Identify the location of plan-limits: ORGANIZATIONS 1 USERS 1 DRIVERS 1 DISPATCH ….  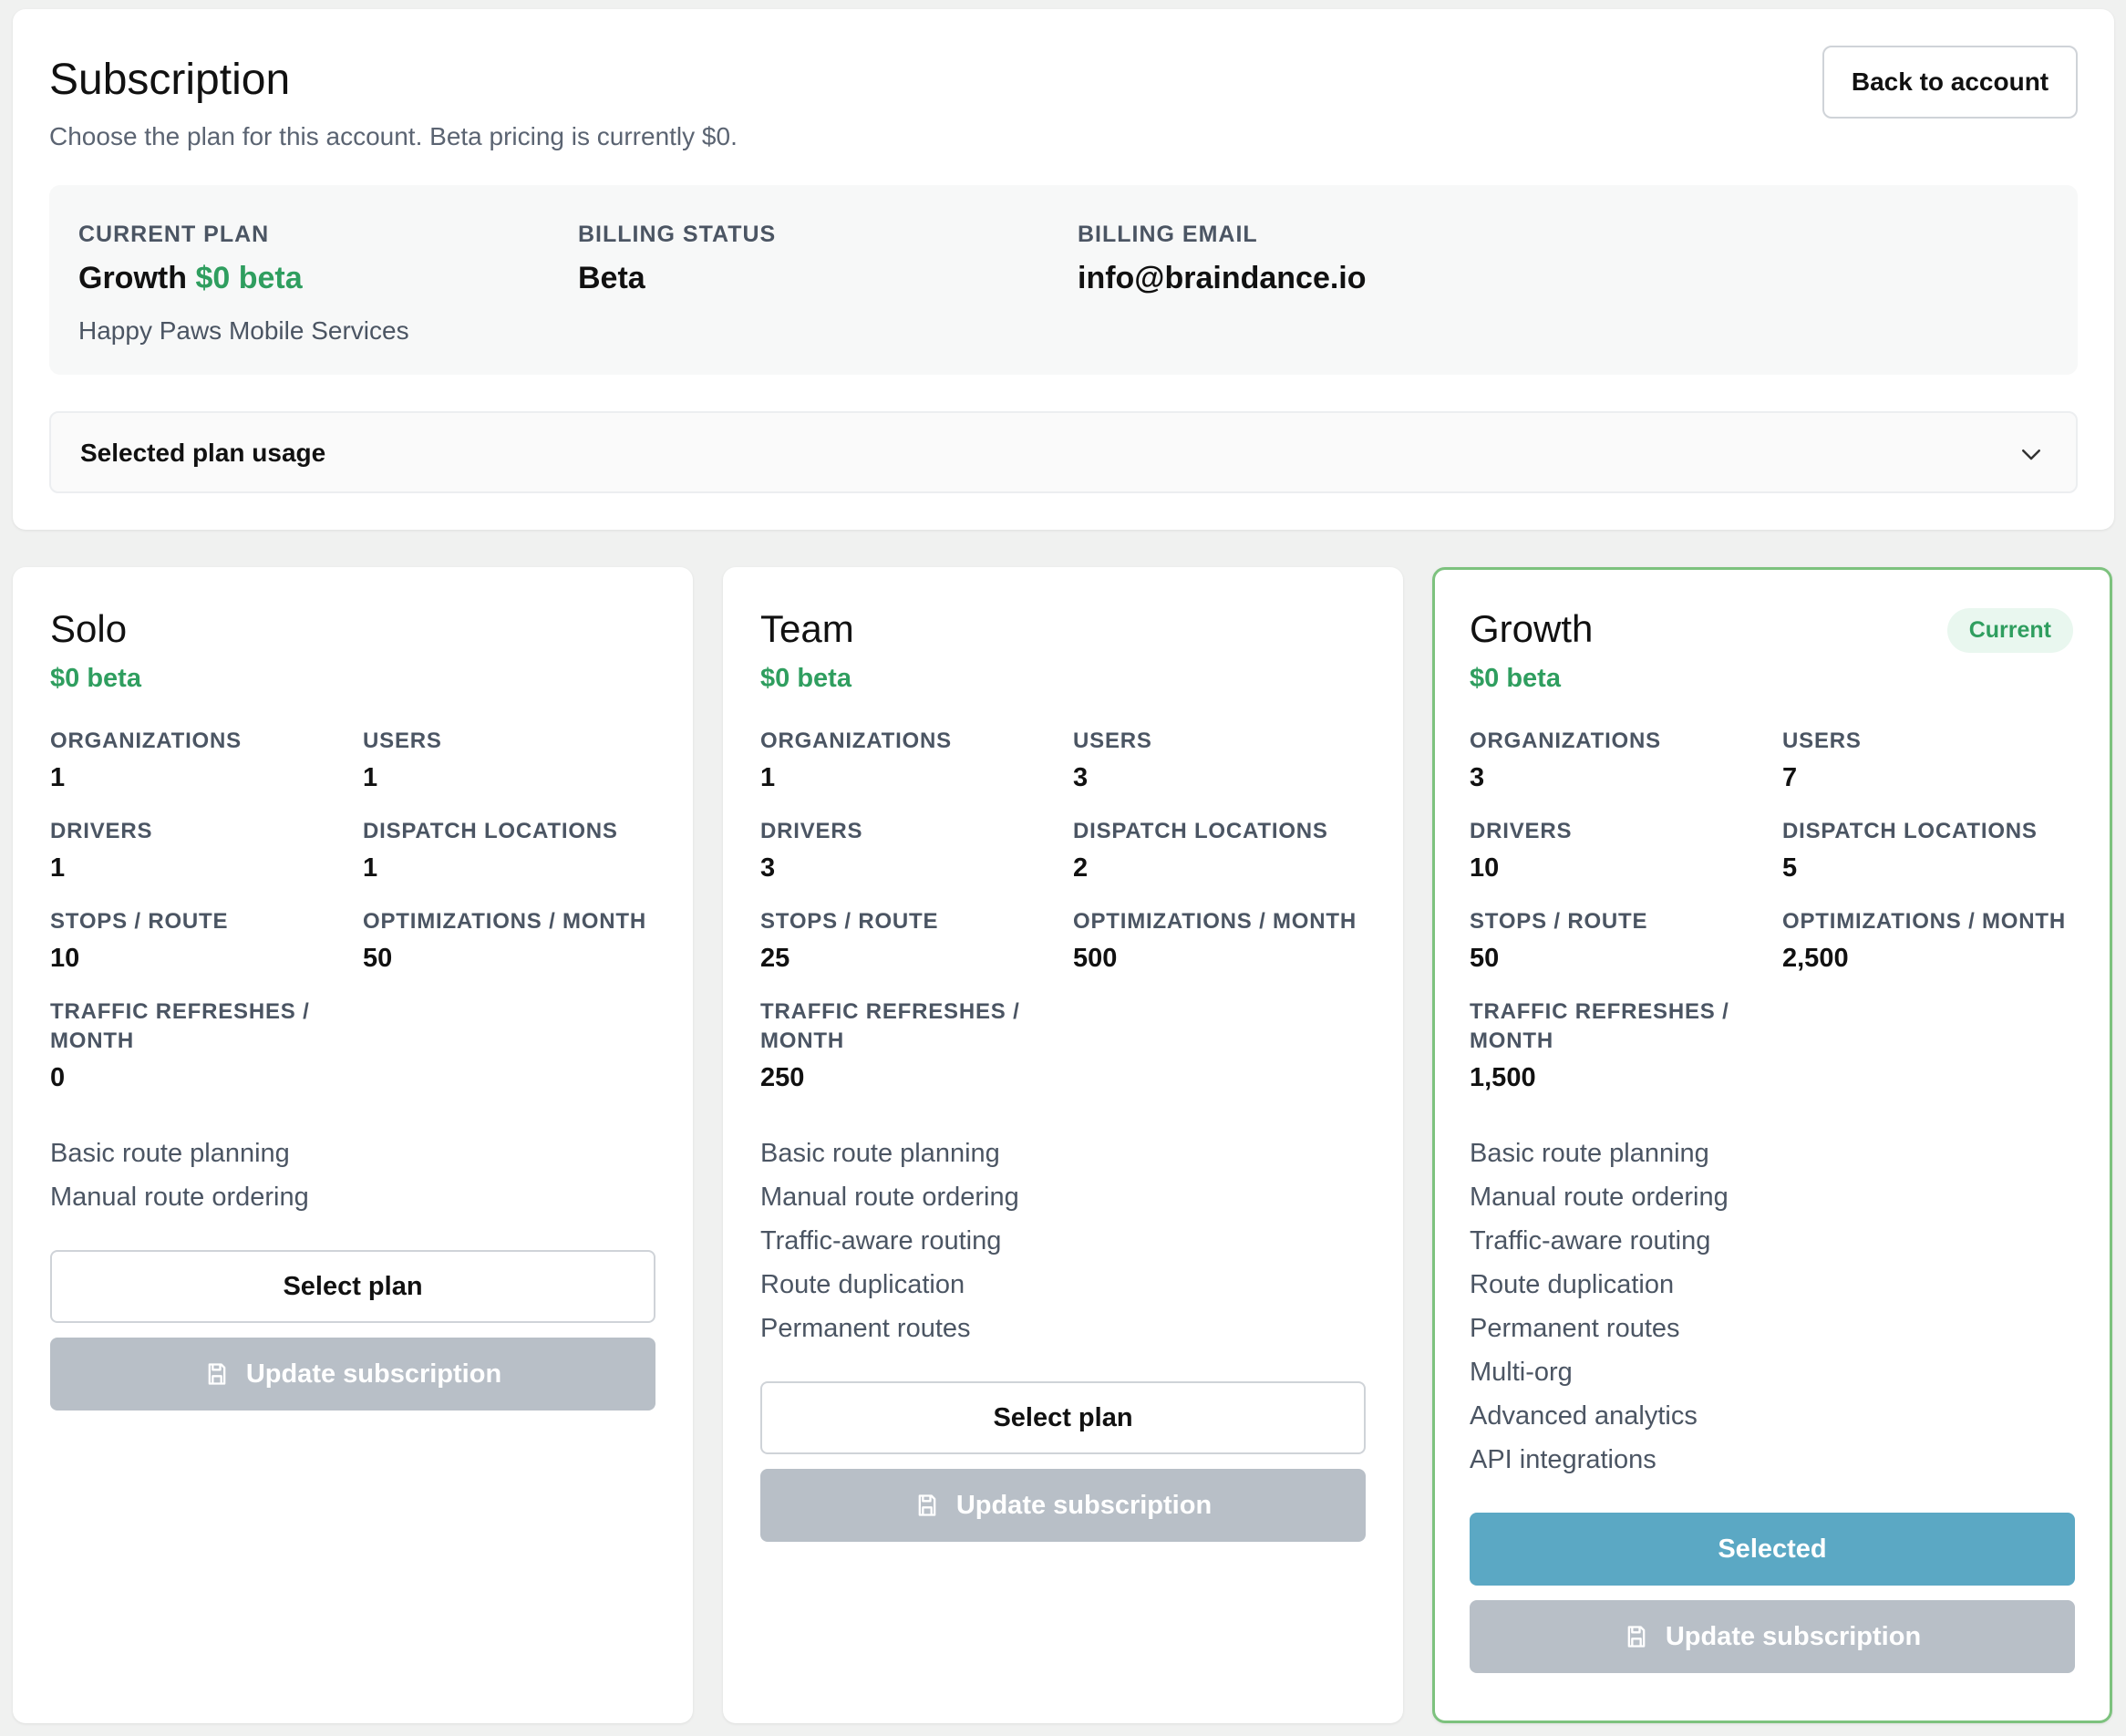
(352, 910).